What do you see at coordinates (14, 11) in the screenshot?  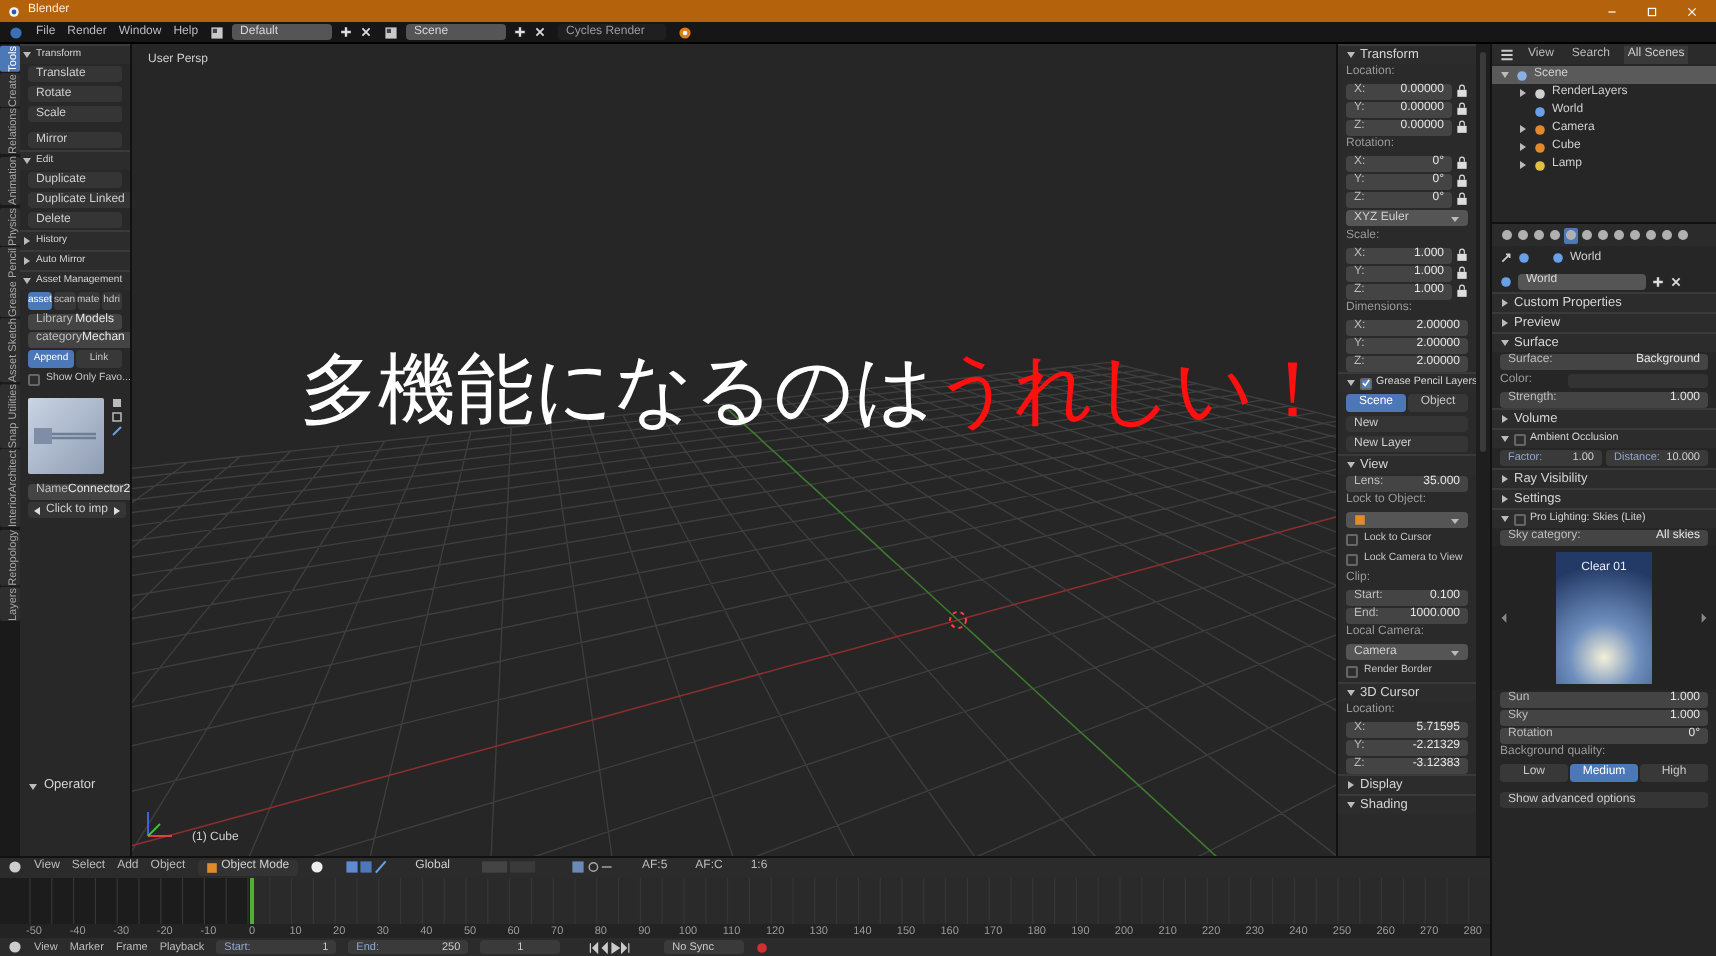 I see `app-logo-icon` at bounding box center [14, 11].